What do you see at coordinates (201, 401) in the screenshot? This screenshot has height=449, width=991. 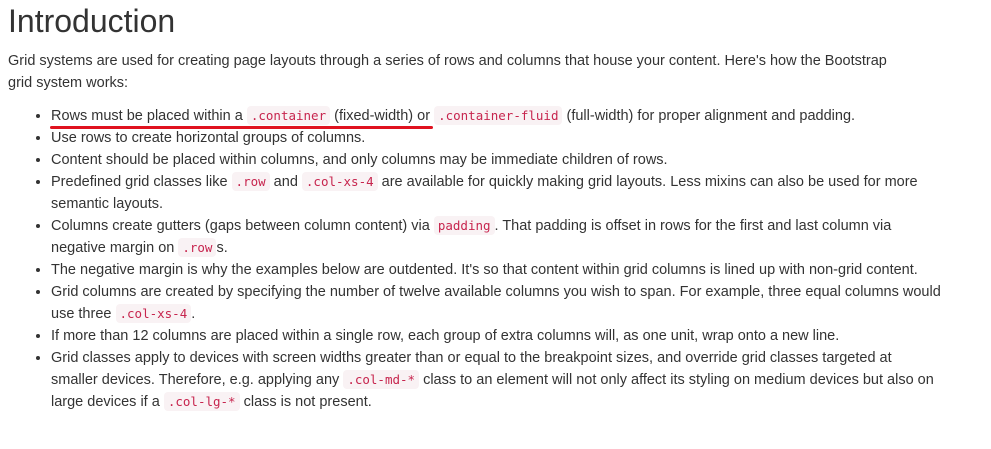 I see `inline-code: .col-lg-*` at bounding box center [201, 401].